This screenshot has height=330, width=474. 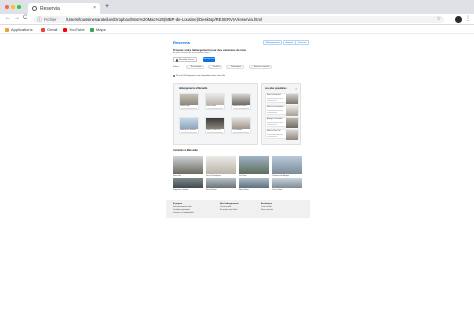 I want to click on stay-card: Hôtel Le Vieux Port, so click(x=215, y=125).